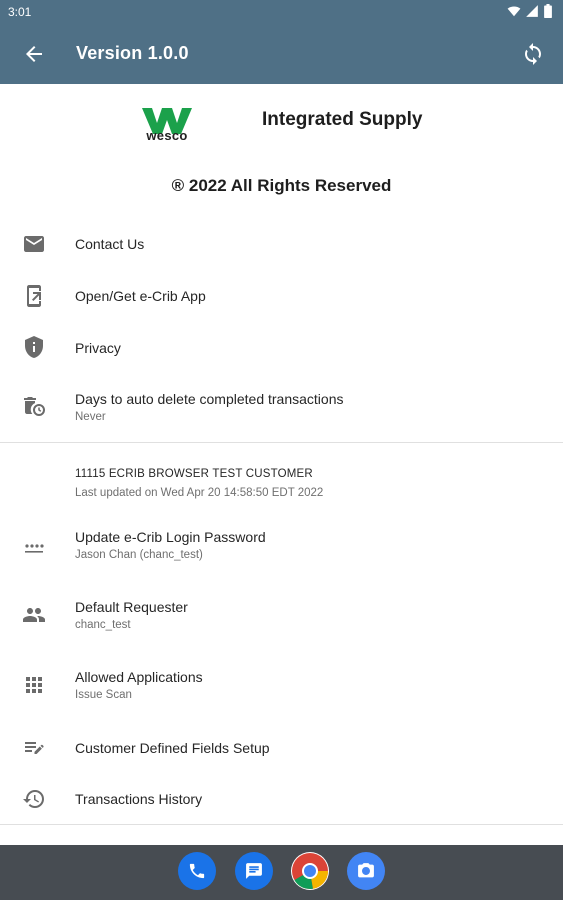 The width and height of the screenshot is (563, 900). I want to click on mail-icon, so click(34, 244).